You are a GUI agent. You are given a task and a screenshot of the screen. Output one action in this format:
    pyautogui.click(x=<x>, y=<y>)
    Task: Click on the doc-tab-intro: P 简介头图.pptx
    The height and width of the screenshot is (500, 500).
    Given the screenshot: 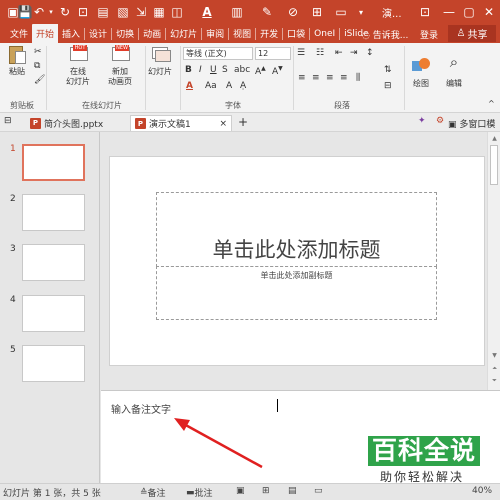 What is the action you would take?
    pyautogui.click(x=66, y=123)
    